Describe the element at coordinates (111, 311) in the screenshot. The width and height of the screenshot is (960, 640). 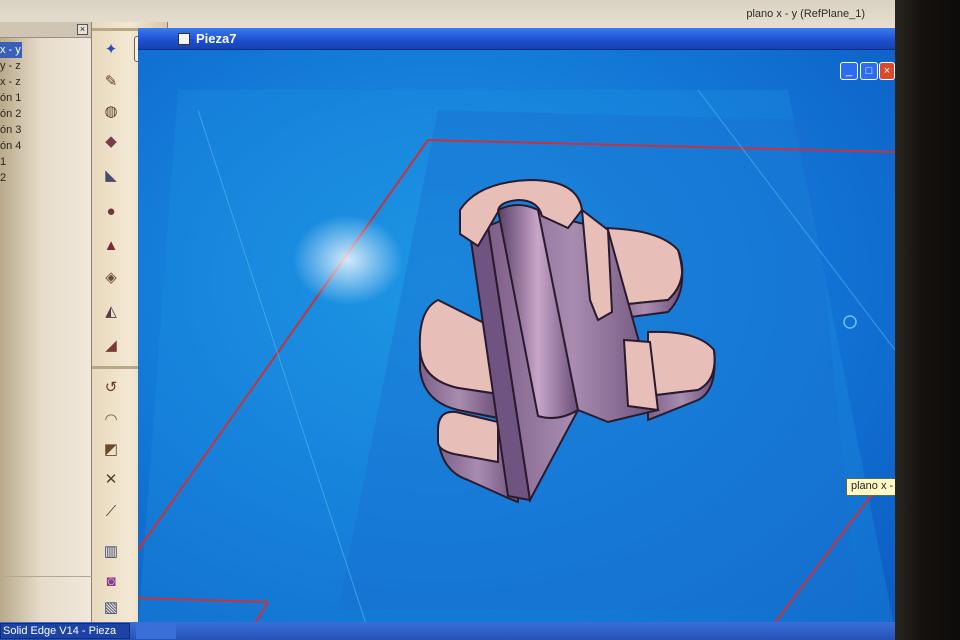
I see `loft-icon: ◭` at that location.